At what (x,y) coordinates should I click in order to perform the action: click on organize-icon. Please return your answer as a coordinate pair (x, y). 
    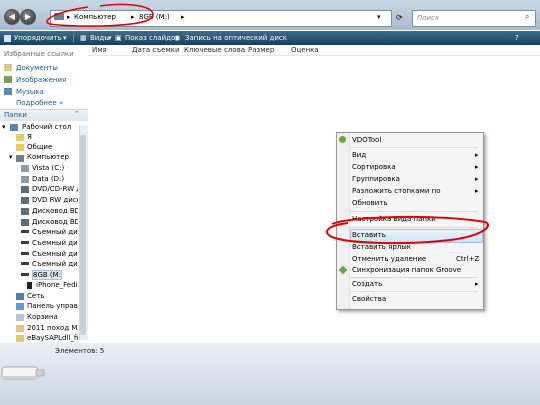
    Looking at the image, I should click on (7, 38).